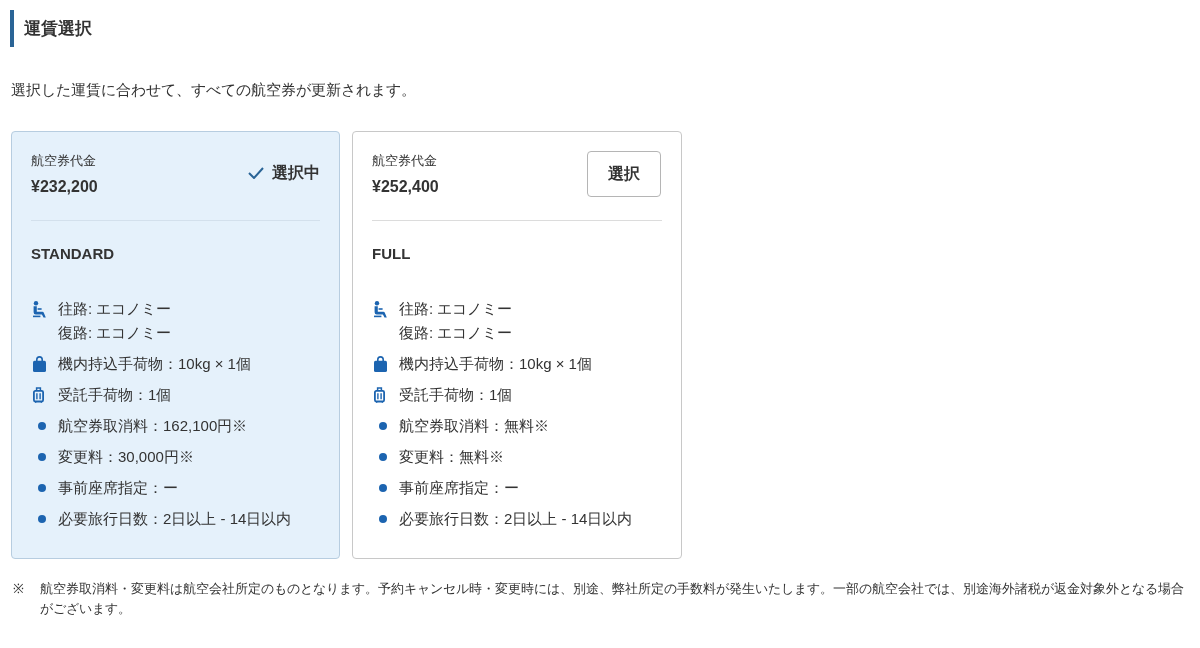  I want to click on feature-text: 変更料：30,000円※, so click(126, 457).